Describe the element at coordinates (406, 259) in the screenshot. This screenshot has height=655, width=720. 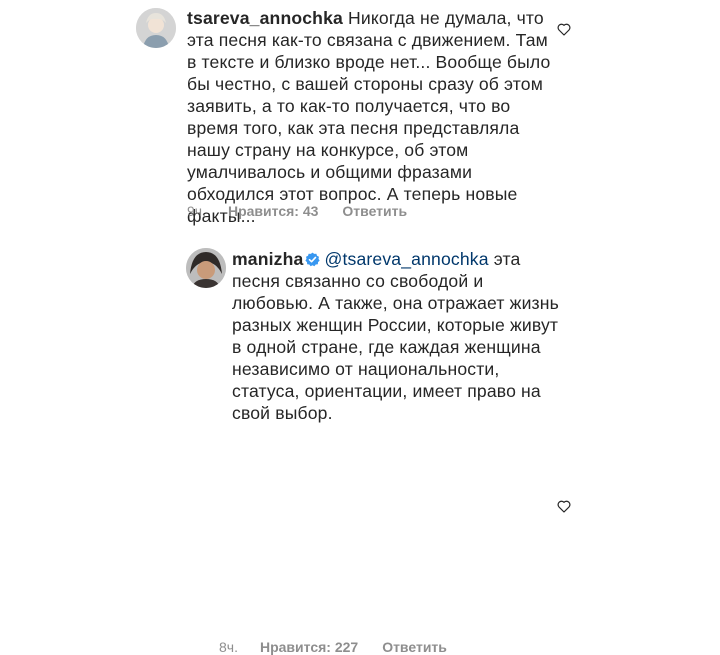
I see `mention-link: @tsareva_annochka` at that location.